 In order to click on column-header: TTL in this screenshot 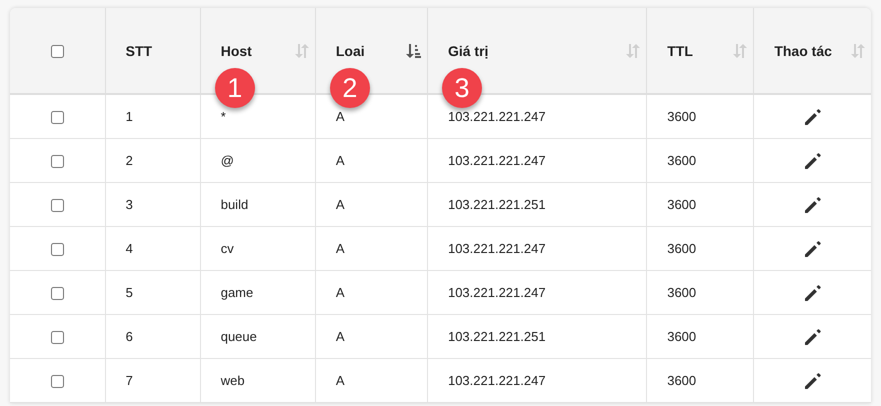, I will do `click(680, 50)`.